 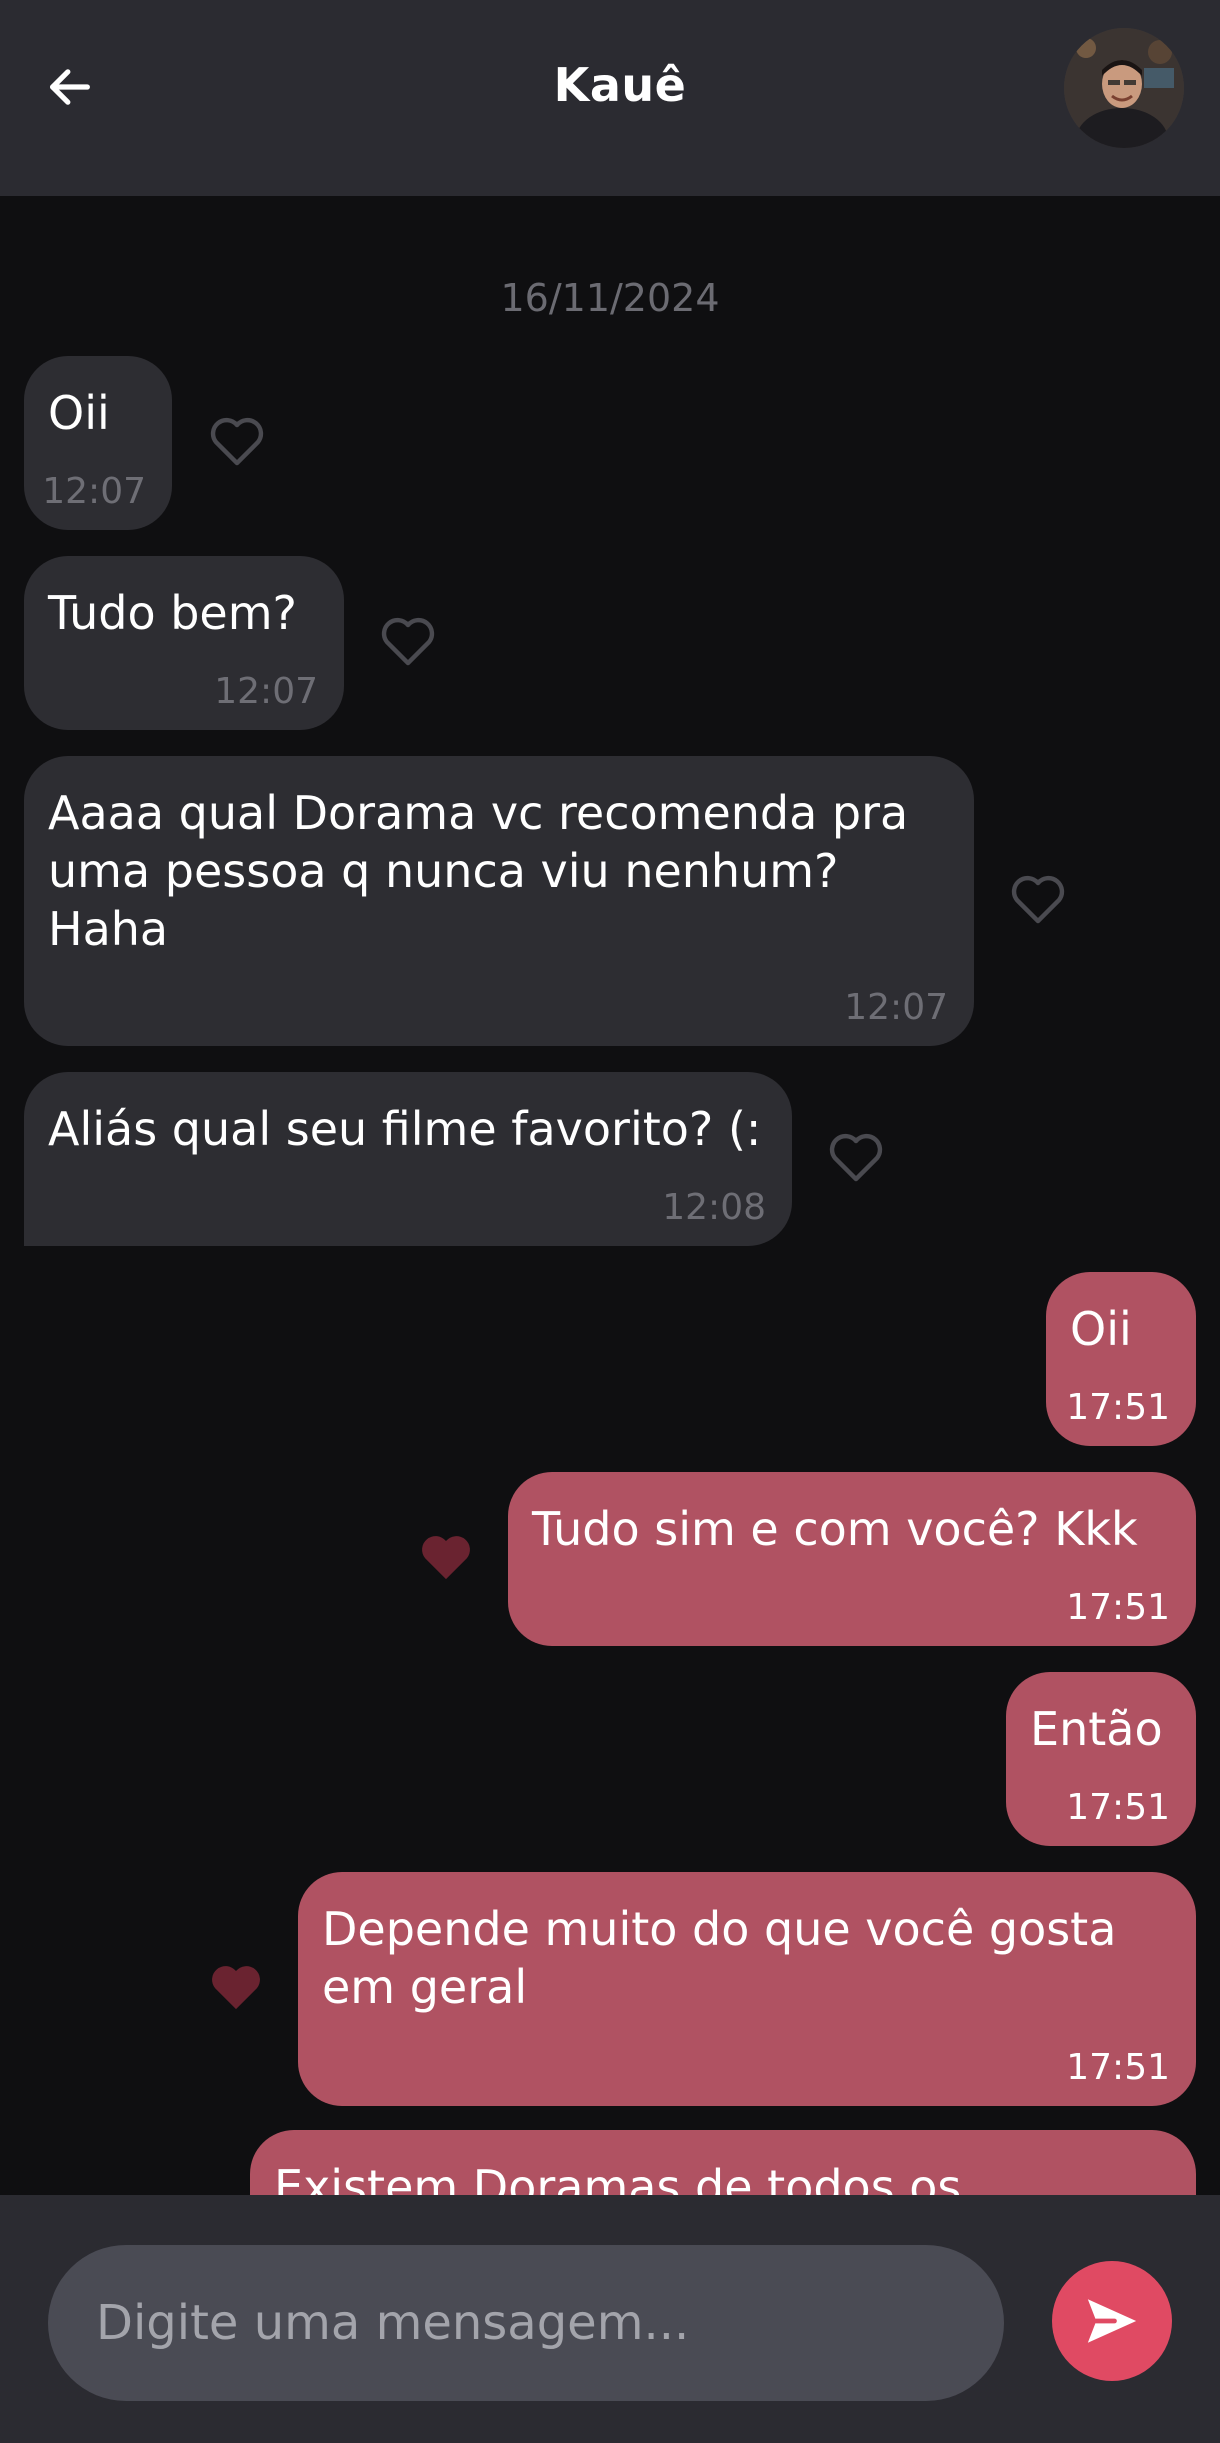 I want to click on paper-plane-icon, so click(x=1112, y=2321).